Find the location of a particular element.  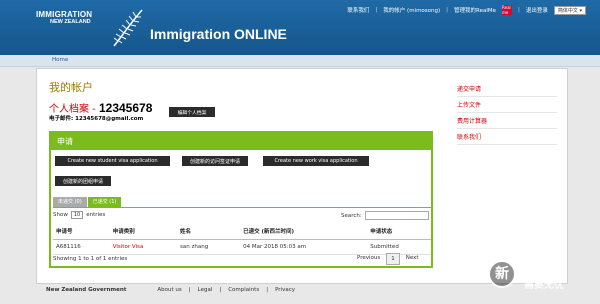

realme-logo: Real me is located at coordinates (507, 10).